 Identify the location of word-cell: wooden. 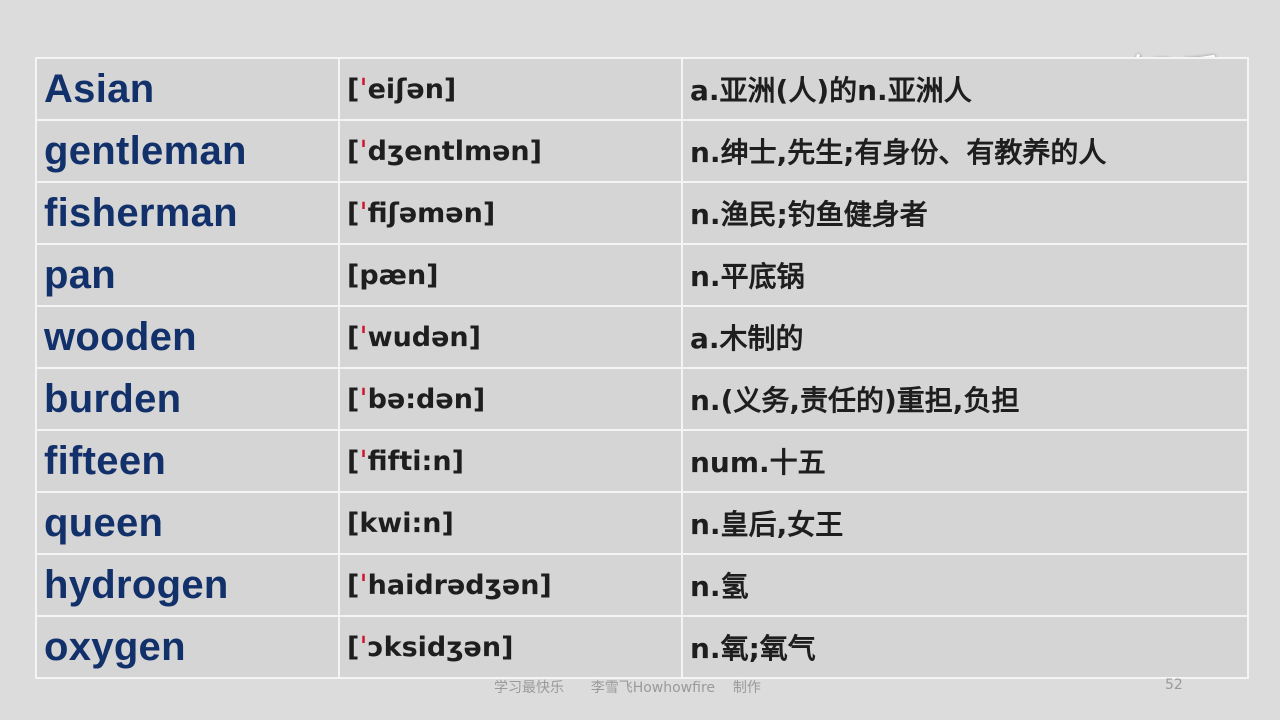
(187, 337).